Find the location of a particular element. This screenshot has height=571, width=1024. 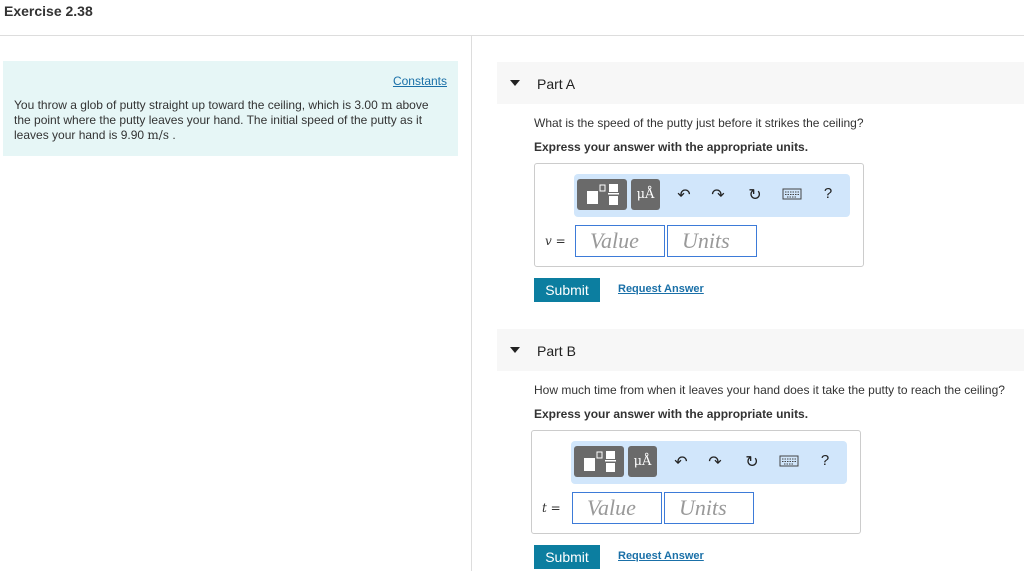

part-label: Part A is located at coordinates (556, 84).